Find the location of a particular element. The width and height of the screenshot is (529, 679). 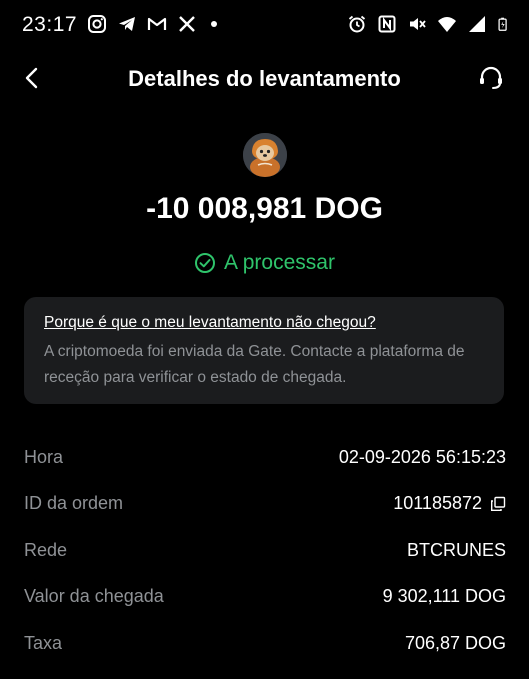

detail-label: Valor da chegada is located at coordinates (94, 596).